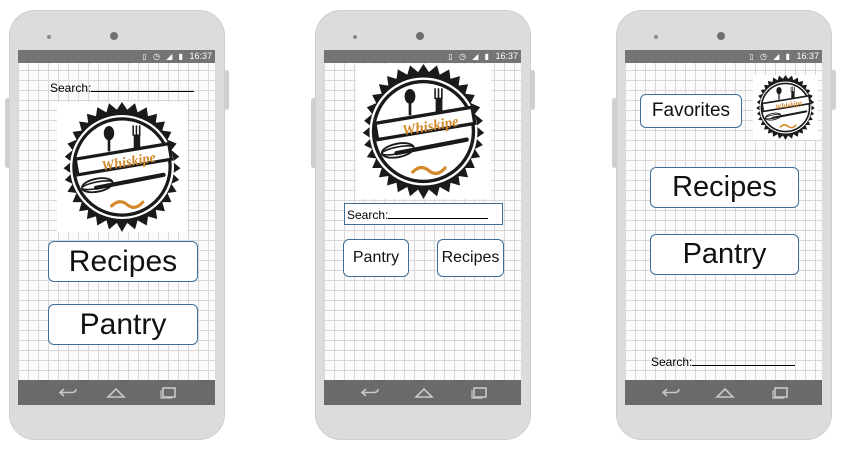 The height and width of the screenshot is (453, 849). Describe the element at coordinates (691, 111) in the screenshot. I see `favorites-button: Favorites` at that location.